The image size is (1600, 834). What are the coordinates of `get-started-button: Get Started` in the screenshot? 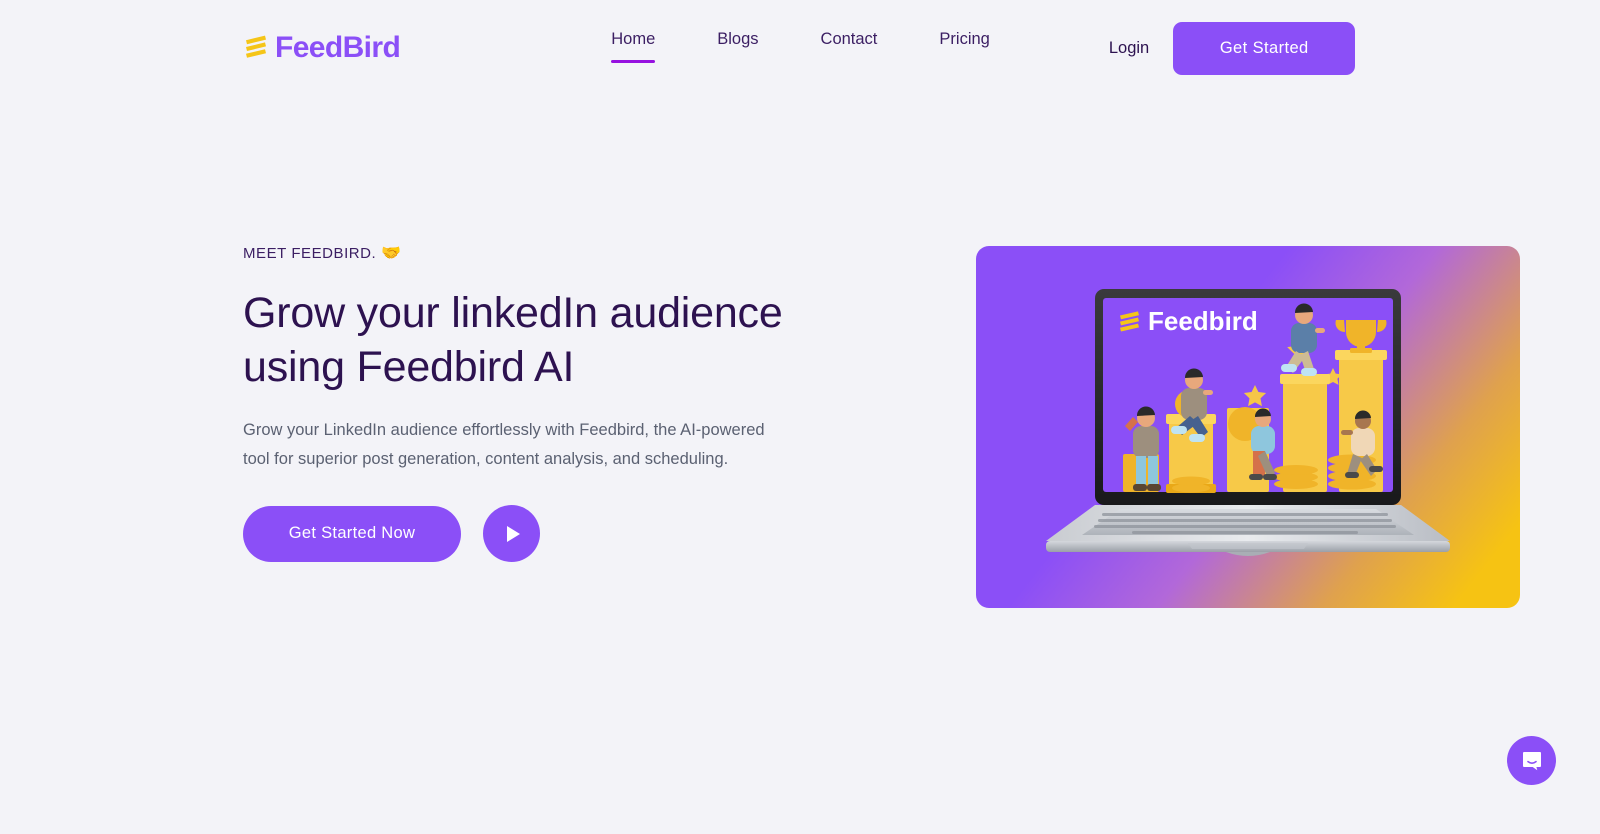 It's located at (1264, 48).